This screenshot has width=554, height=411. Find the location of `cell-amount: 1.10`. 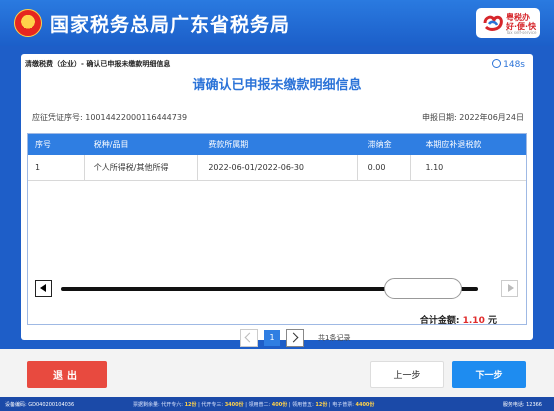

cell-amount: 1.10 is located at coordinates (434, 167).